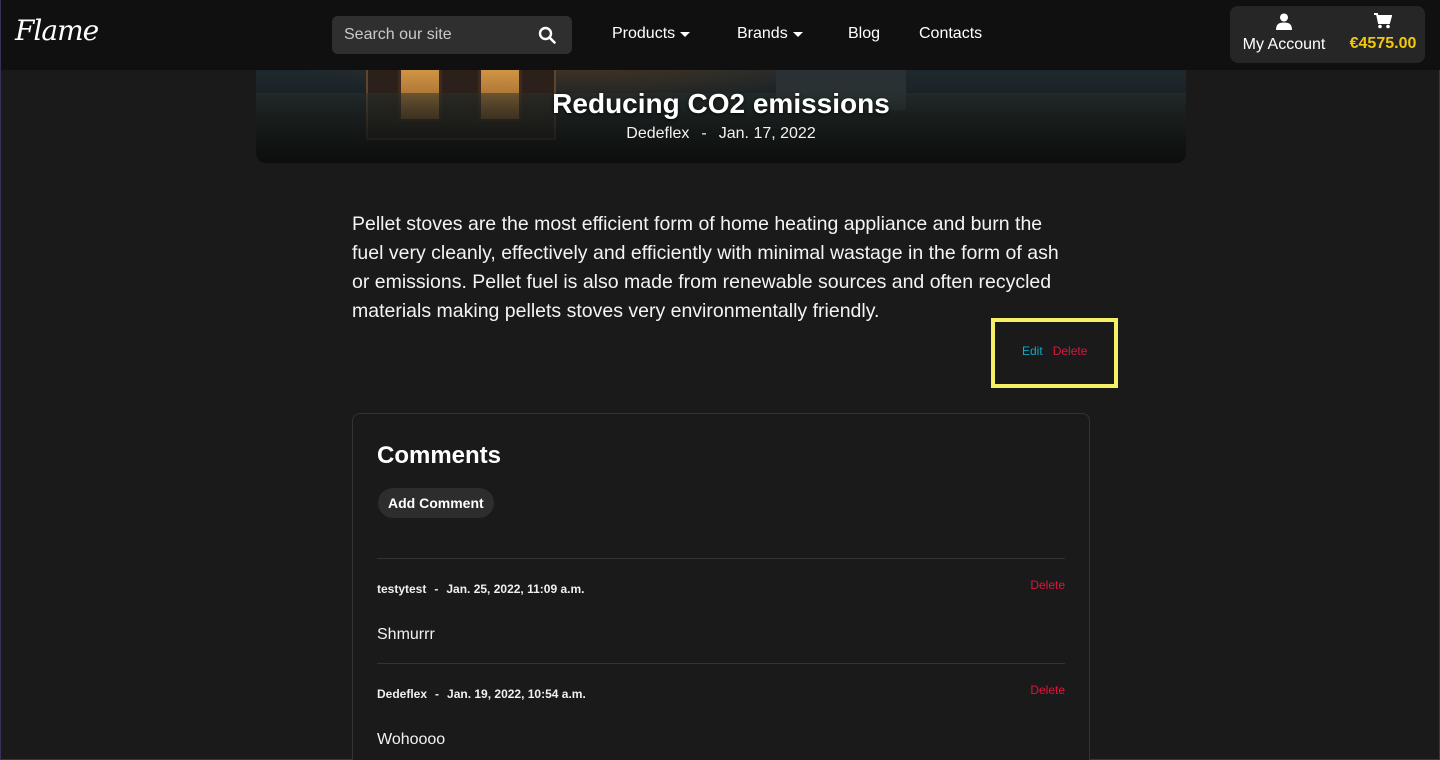 This screenshot has height=760, width=1440. Describe the element at coordinates (1284, 44) in the screenshot. I see `my-account-label: My Account` at that location.